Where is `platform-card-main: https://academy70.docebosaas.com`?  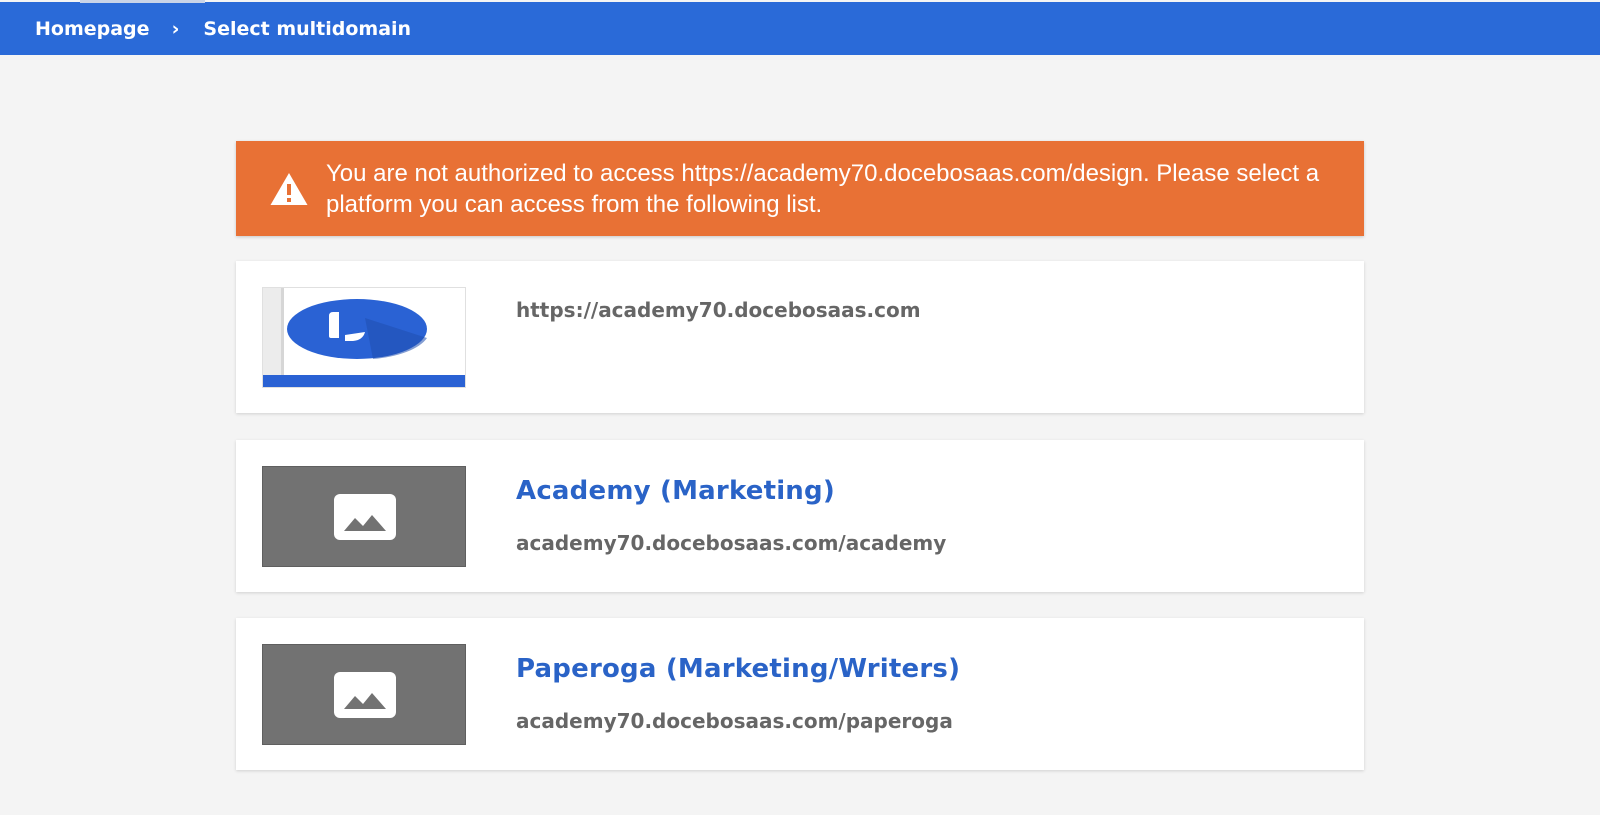 platform-card-main: https://academy70.docebosaas.com is located at coordinates (800, 337).